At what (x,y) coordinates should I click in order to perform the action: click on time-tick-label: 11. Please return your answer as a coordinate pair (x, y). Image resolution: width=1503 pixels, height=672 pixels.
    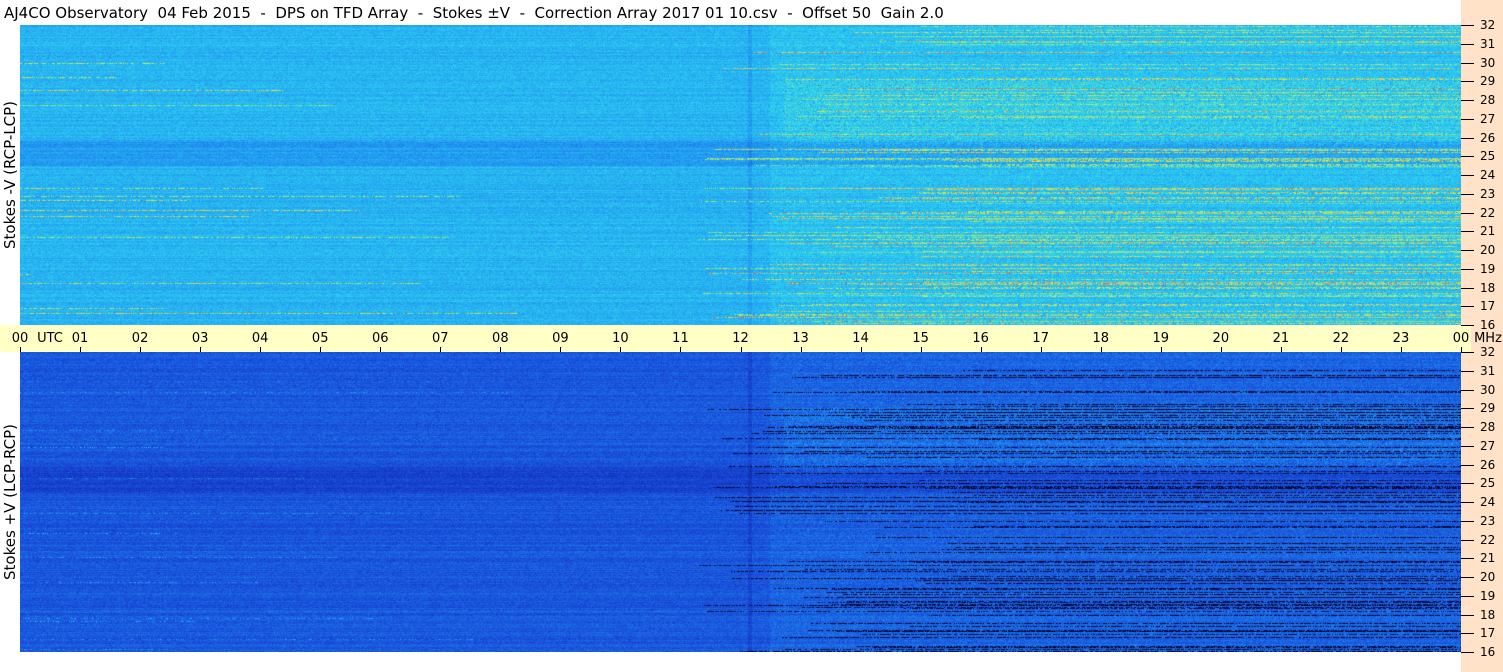
    Looking at the image, I should click on (680, 338).